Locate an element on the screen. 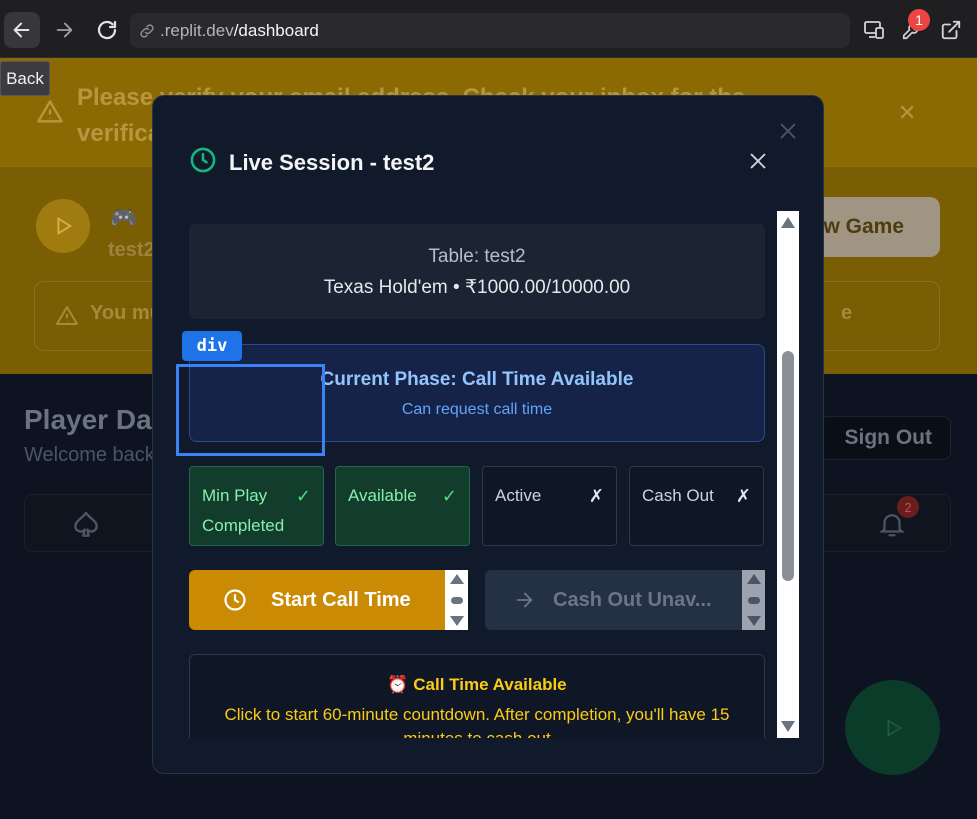 This screenshot has width=977, height=819. step-min-play: Min Play Completed ✓ is located at coordinates (256, 506).